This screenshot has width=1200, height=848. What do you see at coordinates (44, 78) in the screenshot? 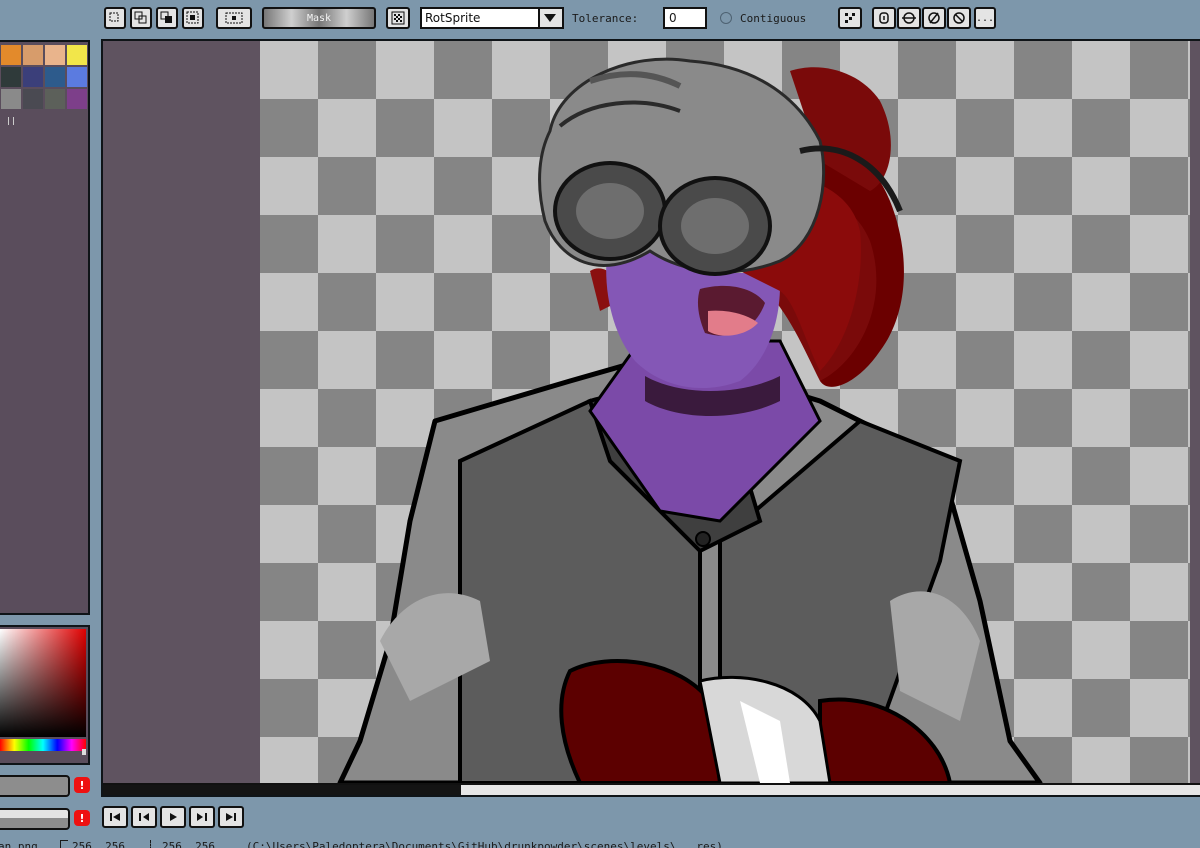
I see `palette-grid` at bounding box center [44, 78].